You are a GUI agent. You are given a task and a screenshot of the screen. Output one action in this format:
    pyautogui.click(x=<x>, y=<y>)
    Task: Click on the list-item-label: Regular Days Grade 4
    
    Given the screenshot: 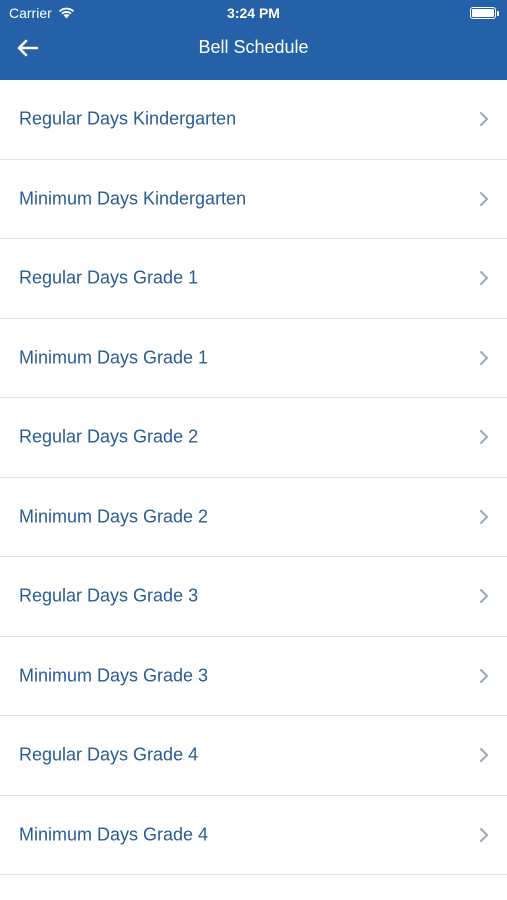 What is the action you would take?
    pyautogui.click(x=109, y=754)
    